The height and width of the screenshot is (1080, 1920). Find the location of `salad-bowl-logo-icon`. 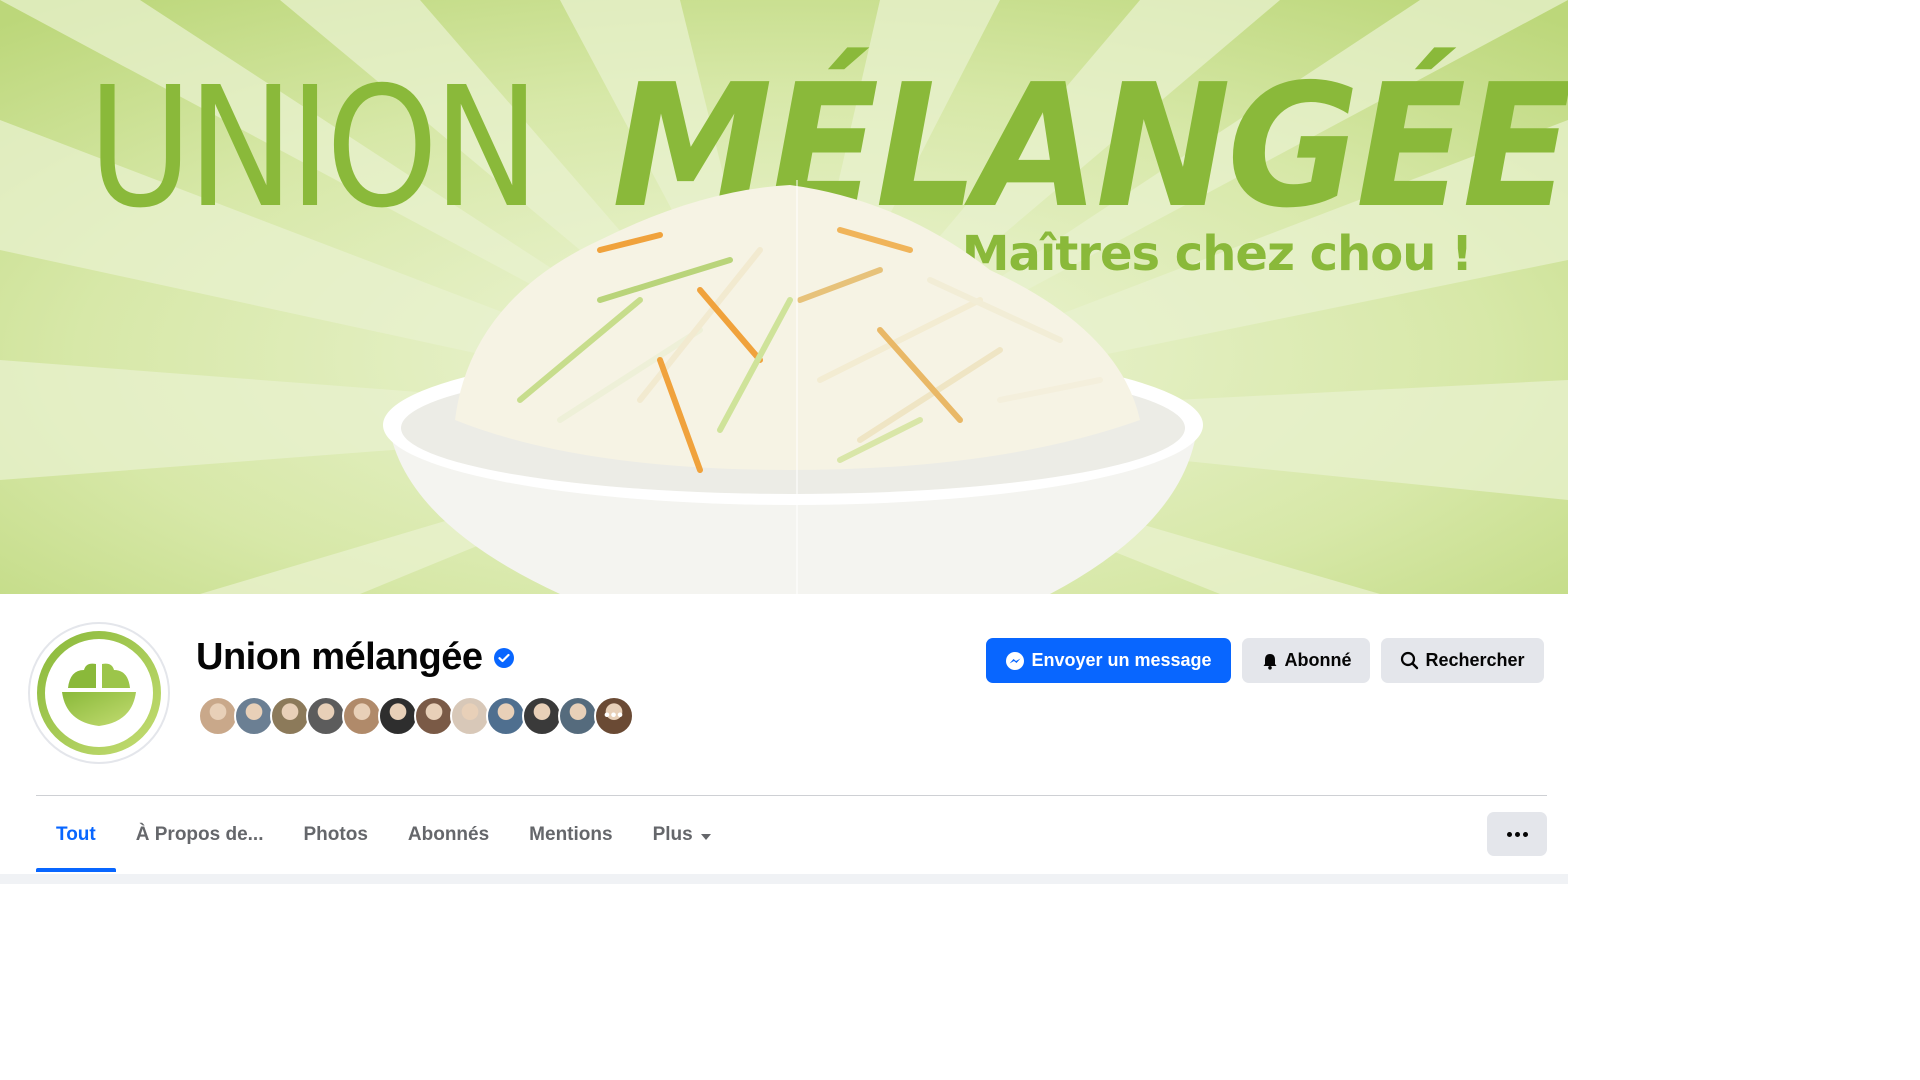

salad-bowl-logo-icon is located at coordinates (99, 693).